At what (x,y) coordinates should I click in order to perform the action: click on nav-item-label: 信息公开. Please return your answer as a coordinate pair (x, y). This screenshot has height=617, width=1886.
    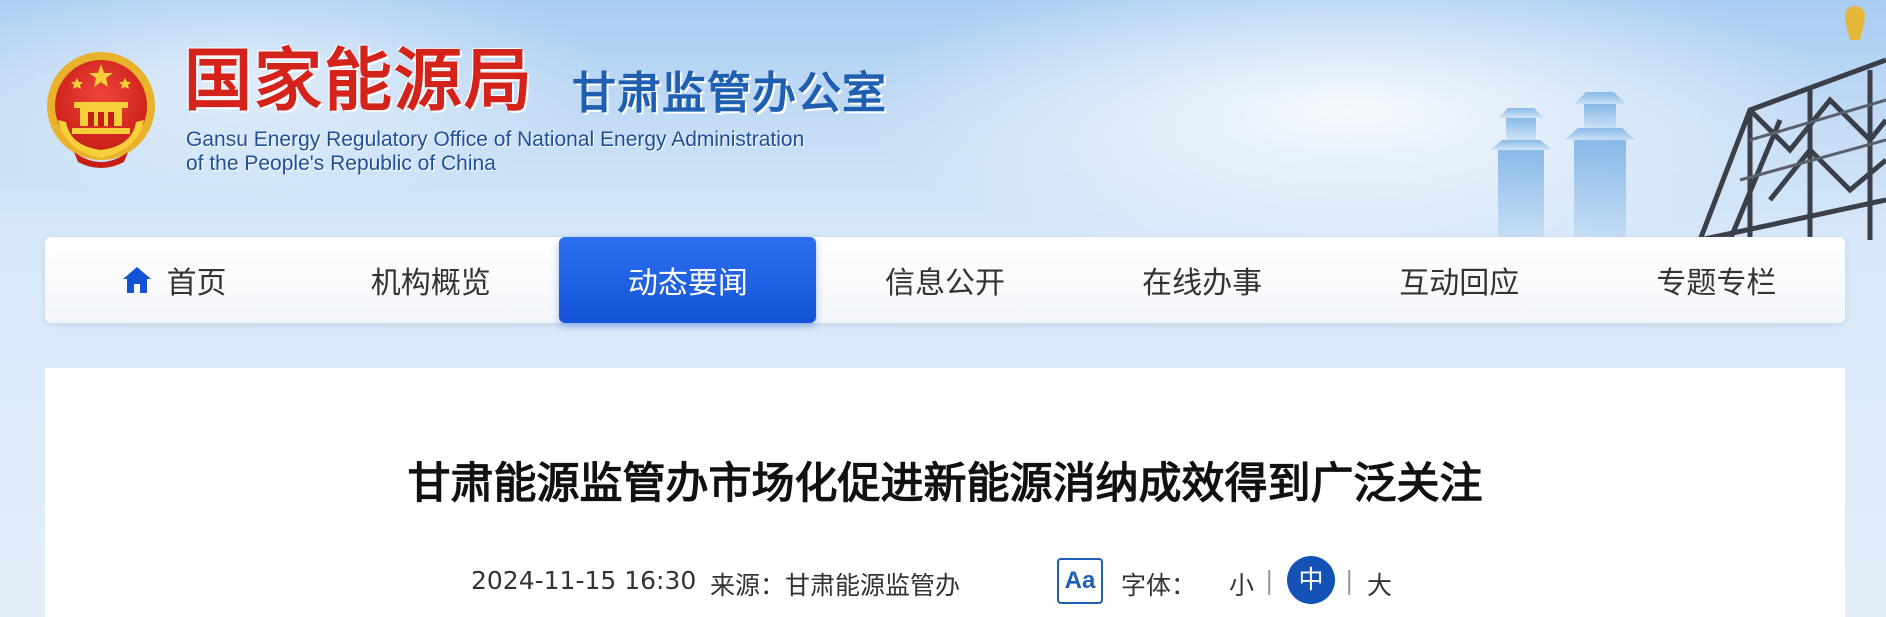
    Looking at the image, I should click on (944, 283).